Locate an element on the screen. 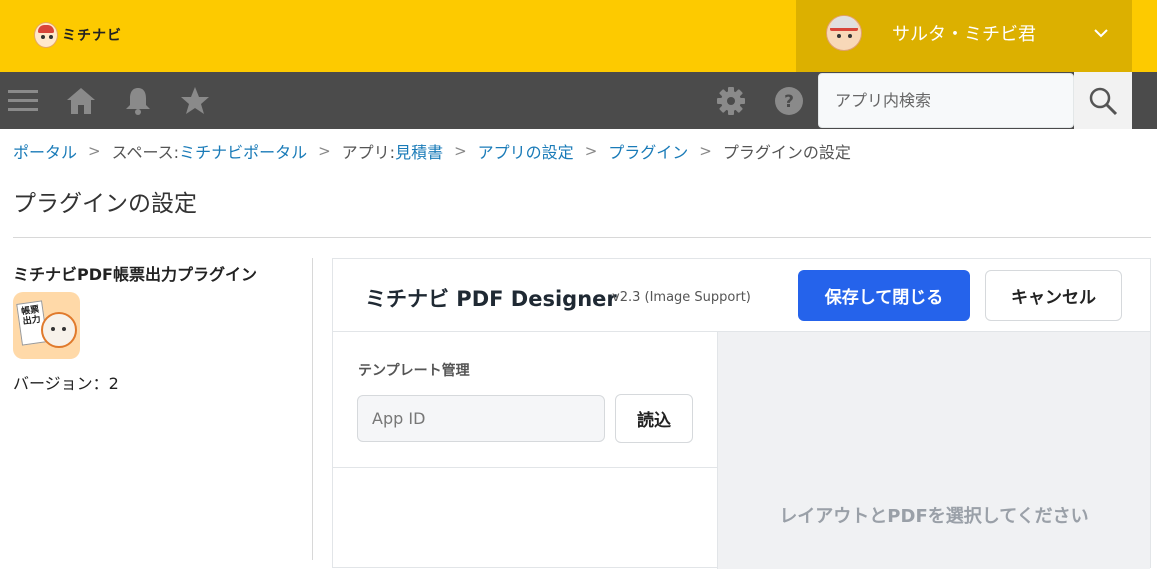 The image size is (1157, 569). breadcrumb-app-link: 見積書 is located at coordinates (419, 151).